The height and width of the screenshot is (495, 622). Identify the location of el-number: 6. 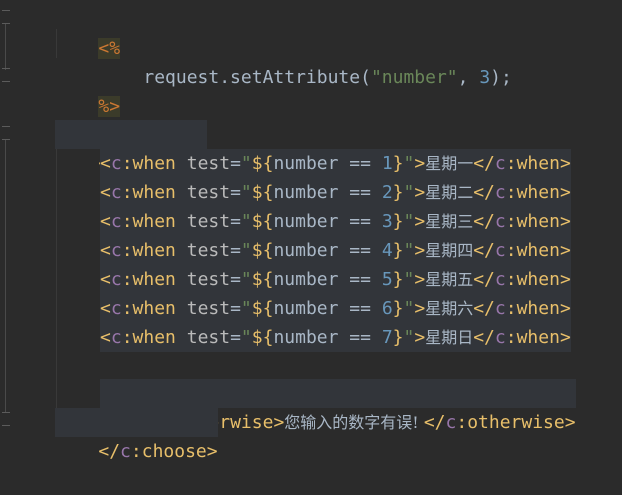
(387, 308).